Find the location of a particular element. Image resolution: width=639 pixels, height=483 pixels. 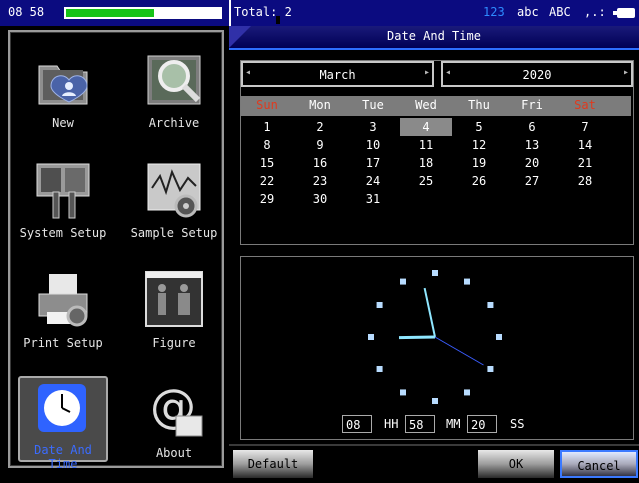

sidebar-item-system-setup: System Setup is located at coordinates (63, 199).